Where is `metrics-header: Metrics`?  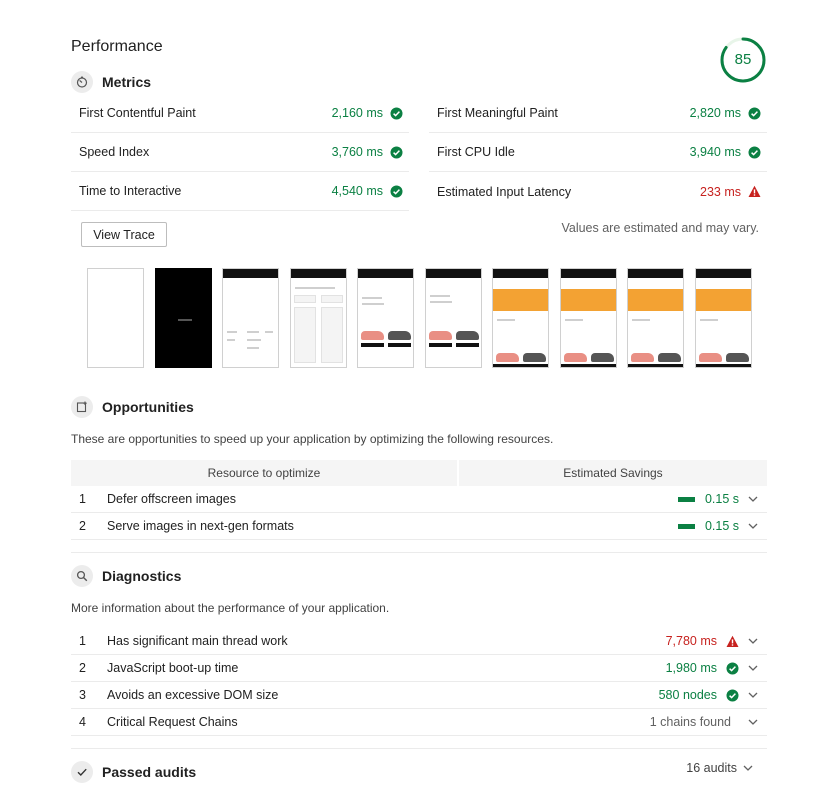
metrics-header: Metrics is located at coordinates (111, 82).